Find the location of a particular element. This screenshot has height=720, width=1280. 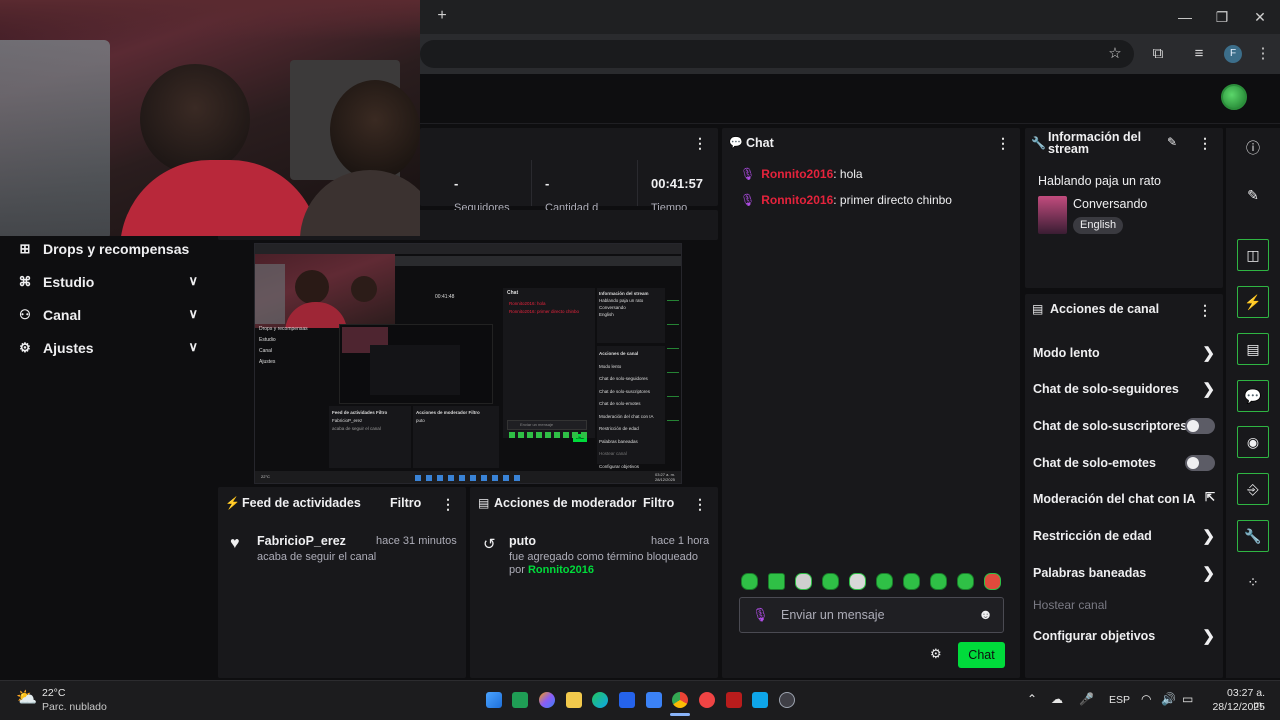

new-tab-button: + is located at coordinates (442, 16).